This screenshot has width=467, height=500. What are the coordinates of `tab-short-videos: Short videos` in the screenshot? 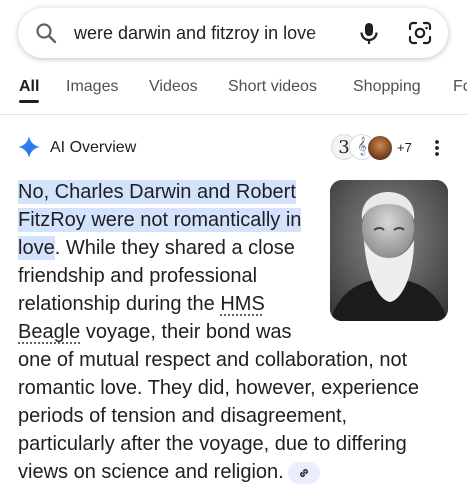 It's located at (272, 87).